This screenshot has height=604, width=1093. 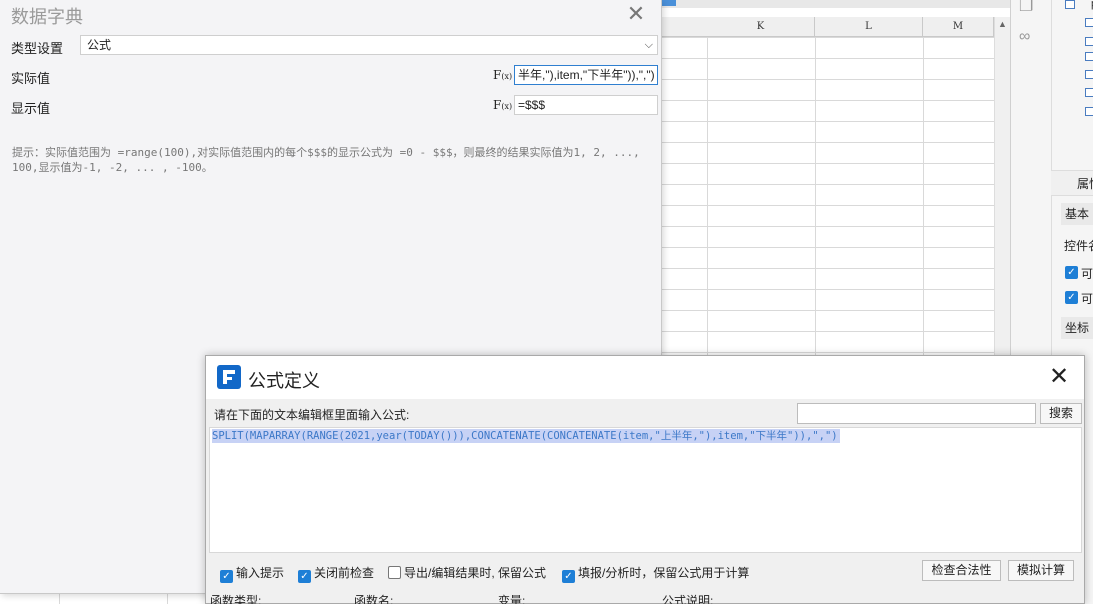 I want to click on function-name-header: 函数名:, so click(x=374, y=599).